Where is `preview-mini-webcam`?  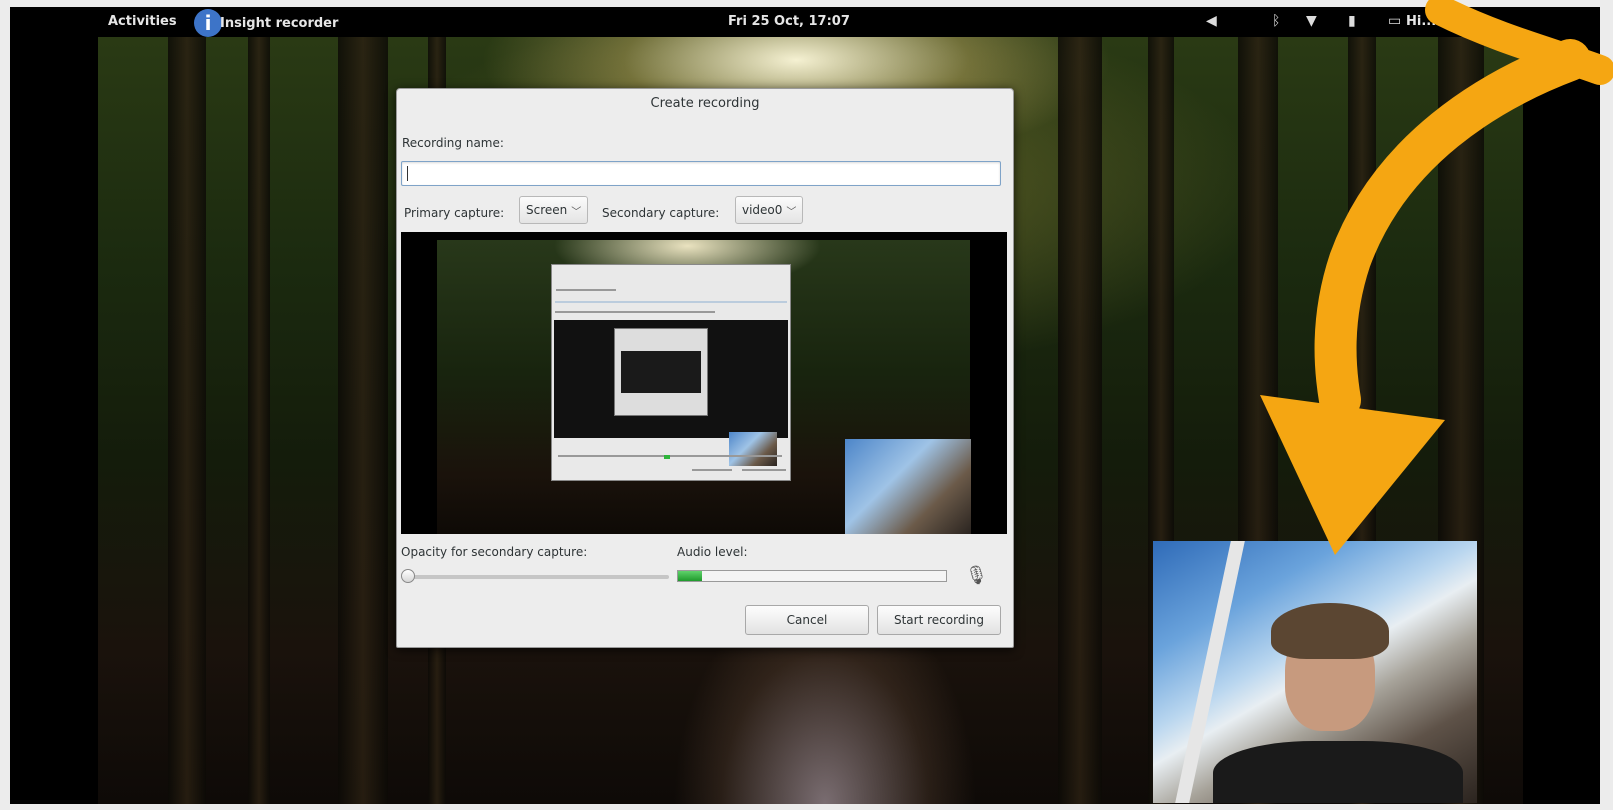
preview-mini-webcam is located at coordinates (753, 449).